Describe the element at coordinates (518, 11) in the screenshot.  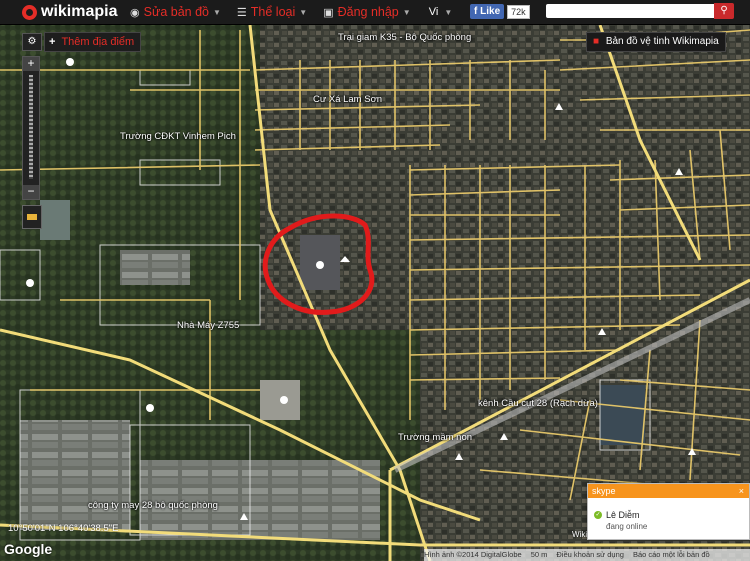
I see `facebook-like-count: 72k` at that location.